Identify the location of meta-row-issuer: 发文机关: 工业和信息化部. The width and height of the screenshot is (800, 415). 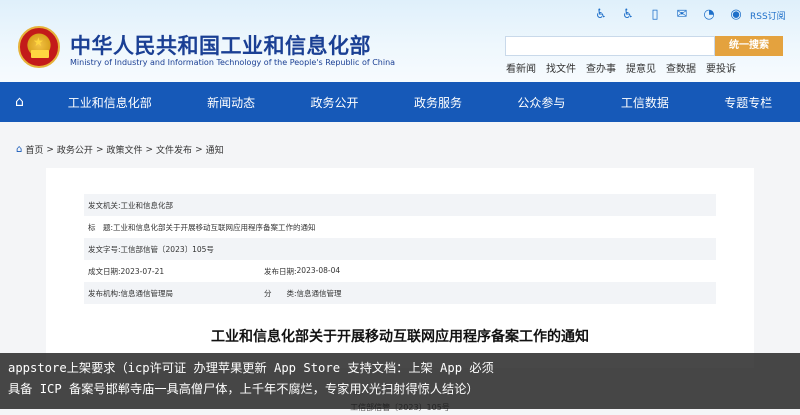
(400, 205).